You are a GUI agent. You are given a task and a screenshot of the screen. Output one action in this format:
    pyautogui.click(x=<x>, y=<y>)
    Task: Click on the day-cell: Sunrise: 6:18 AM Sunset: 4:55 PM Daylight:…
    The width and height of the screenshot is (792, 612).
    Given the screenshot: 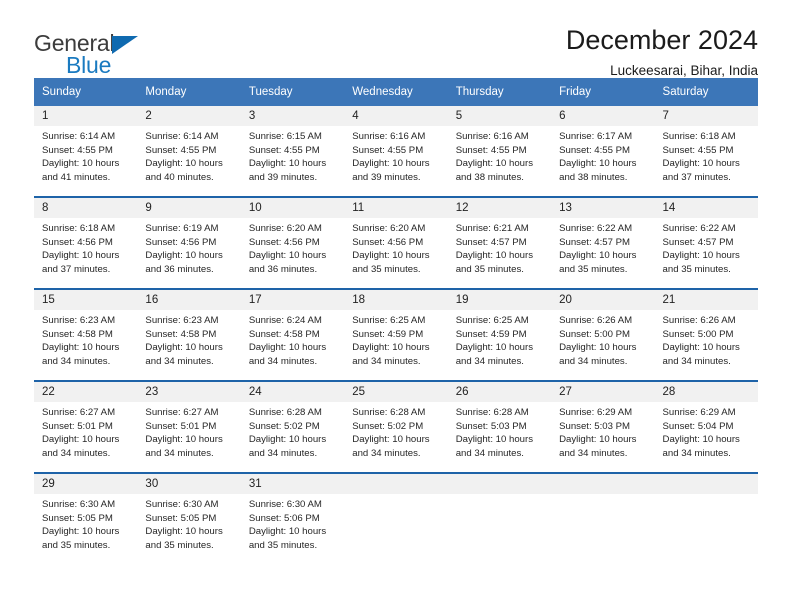 What is the action you would take?
    pyautogui.click(x=706, y=161)
    